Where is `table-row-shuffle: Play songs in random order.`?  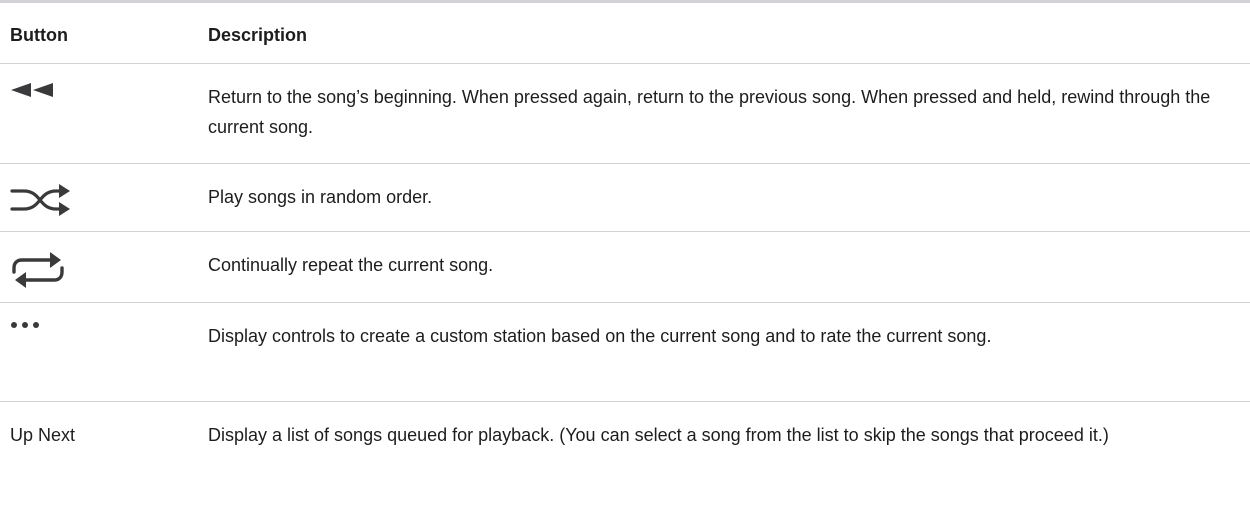 table-row-shuffle: Play songs in random order. is located at coordinates (625, 198).